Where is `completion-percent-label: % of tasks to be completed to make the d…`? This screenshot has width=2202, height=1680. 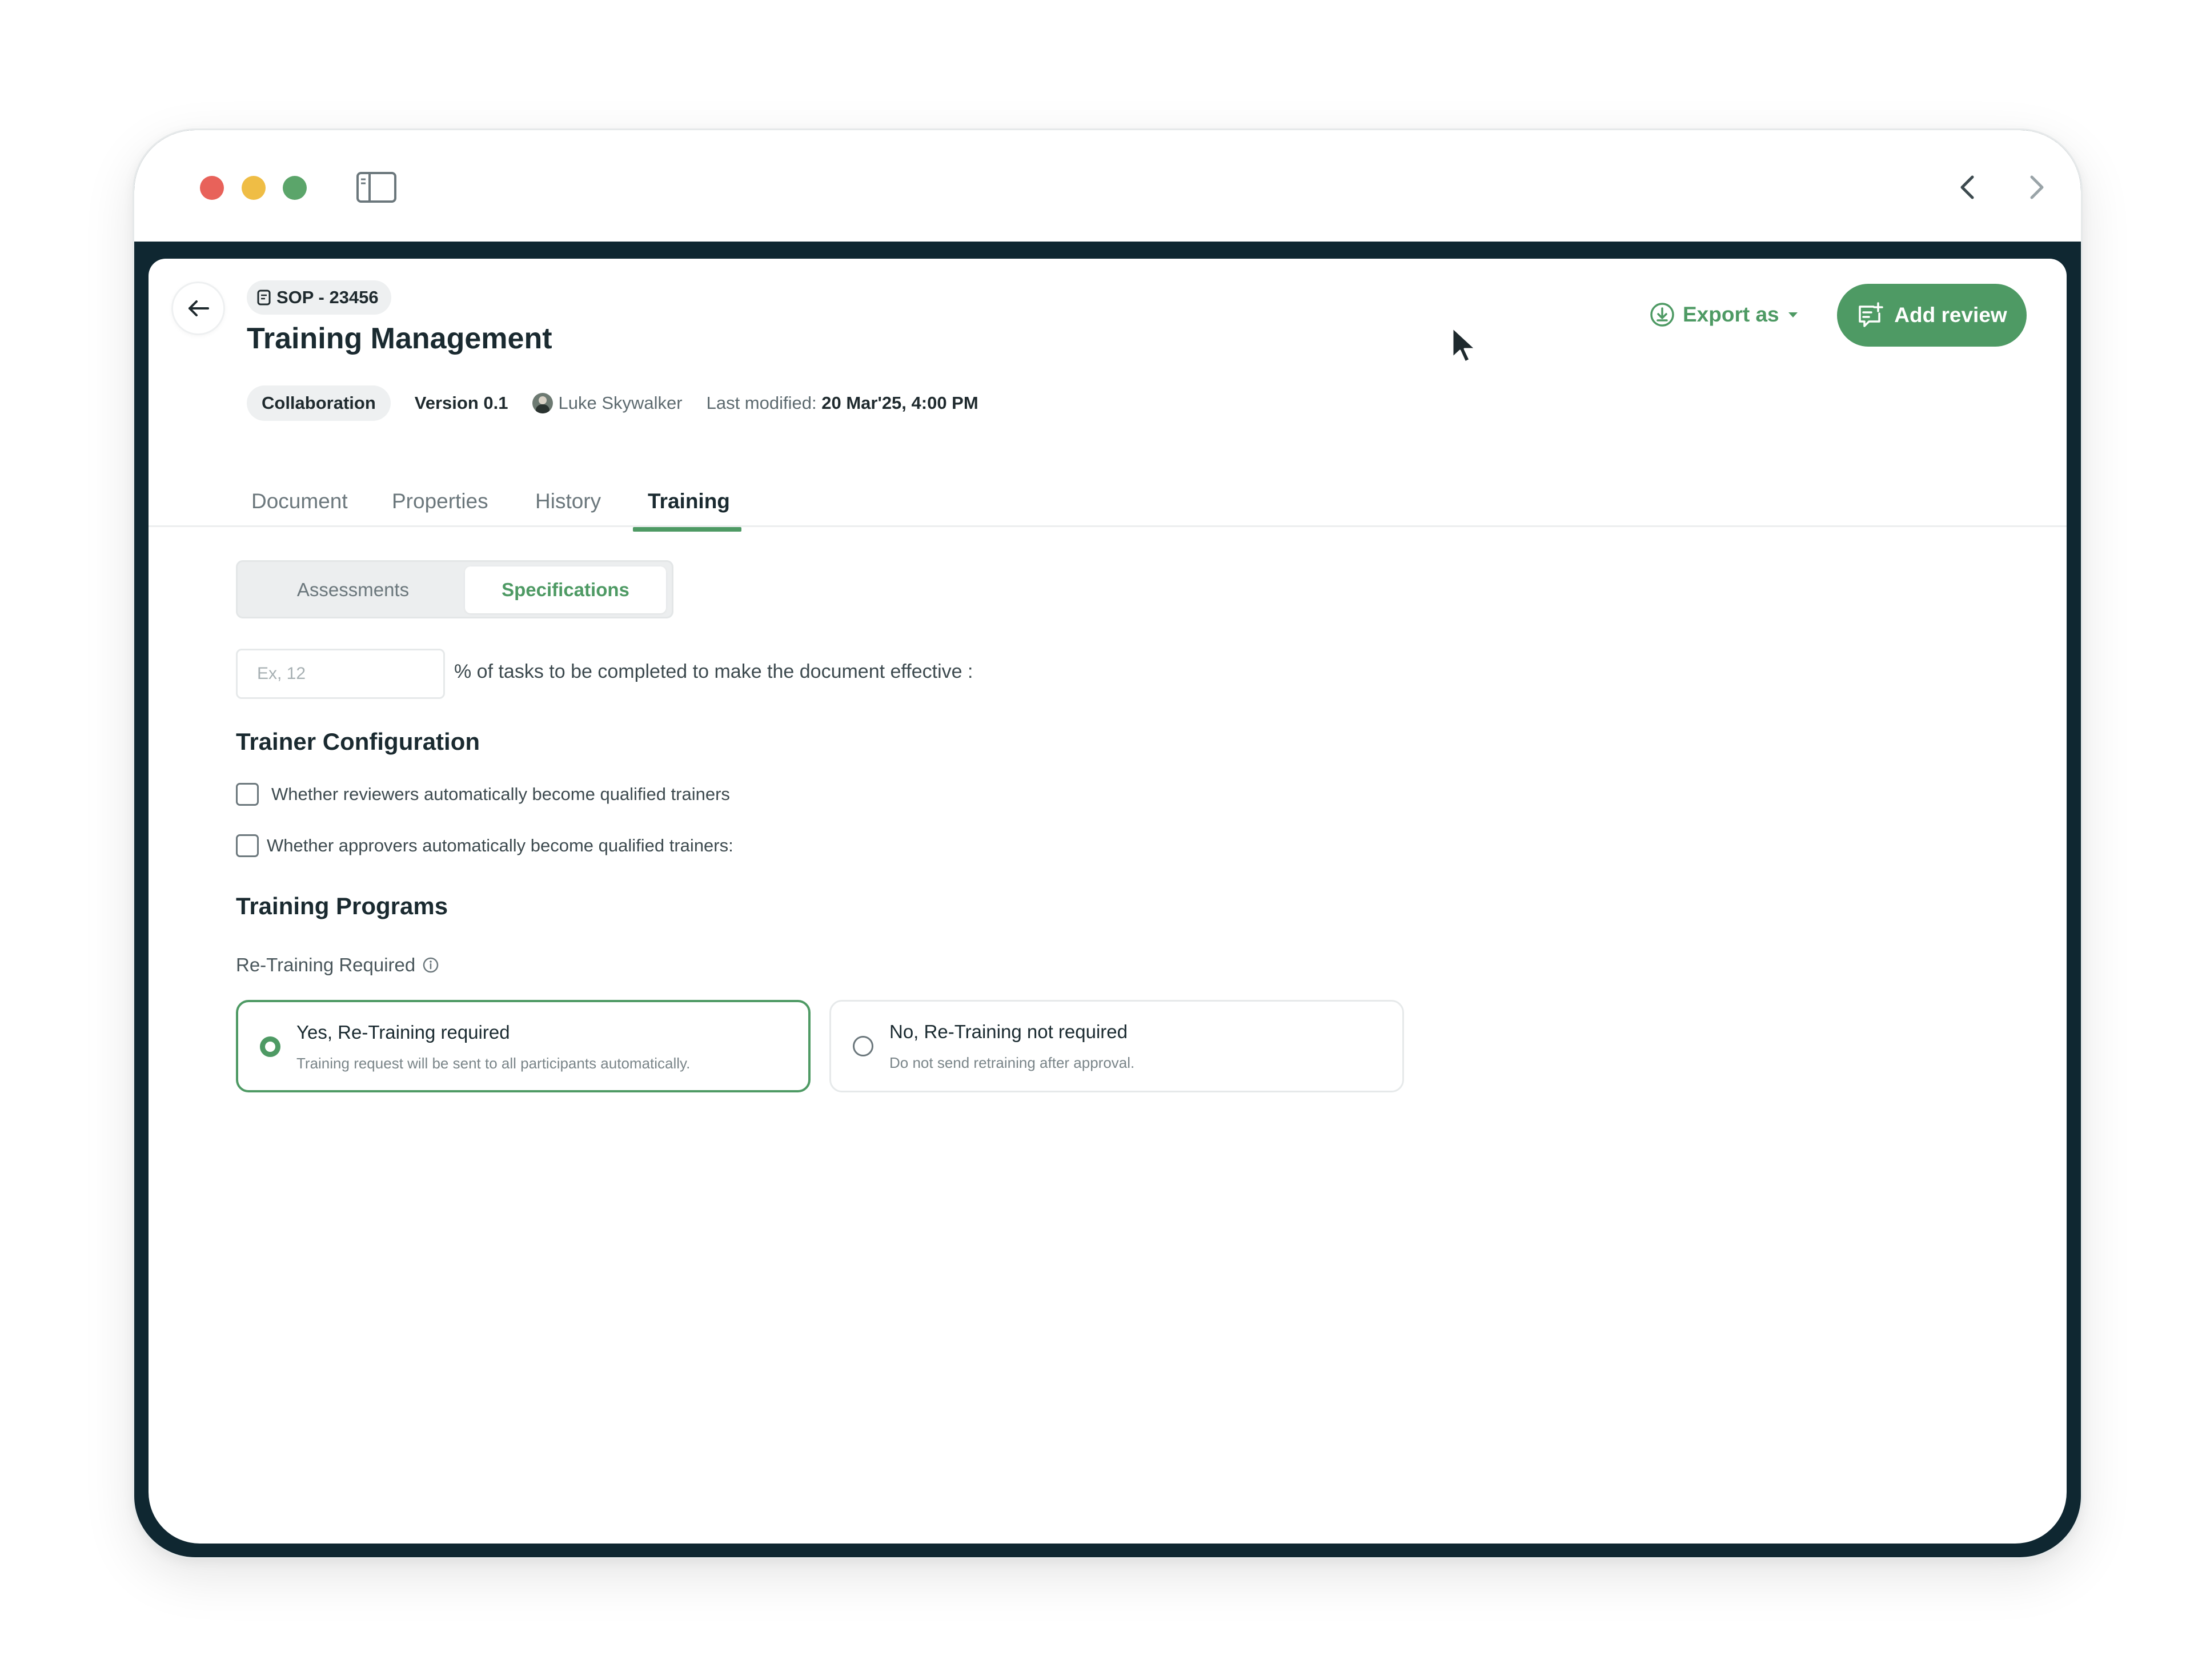 completion-percent-label: % of tasks to be completed to make the d… is located at coordinates (713, 671).